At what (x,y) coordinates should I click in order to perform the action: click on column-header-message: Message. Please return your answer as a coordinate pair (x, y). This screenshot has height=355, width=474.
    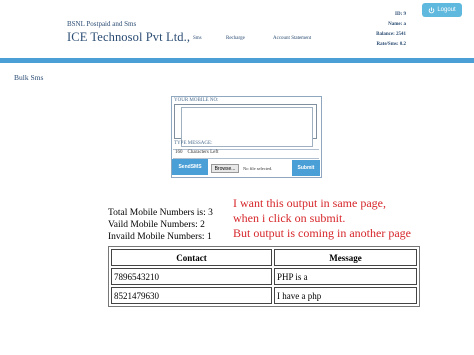
    Looking at the image, I should click on (345, 257).